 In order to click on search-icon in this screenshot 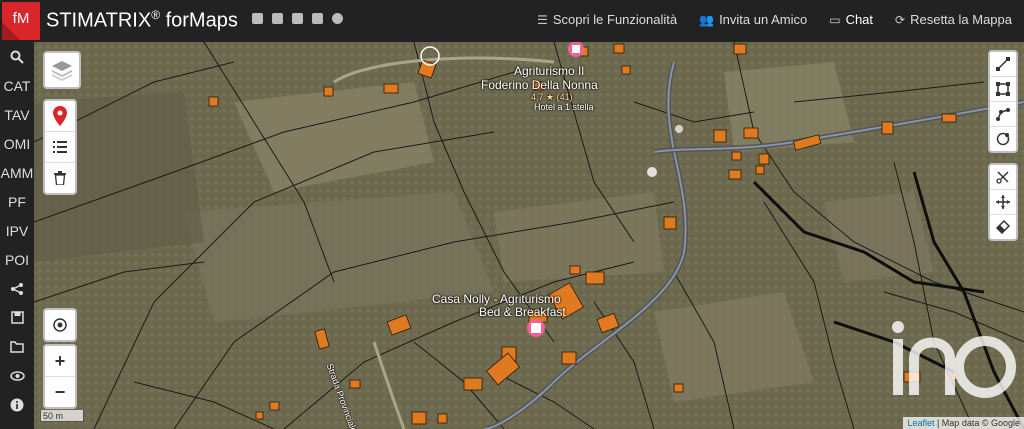, I will do `click(17, 56)`.